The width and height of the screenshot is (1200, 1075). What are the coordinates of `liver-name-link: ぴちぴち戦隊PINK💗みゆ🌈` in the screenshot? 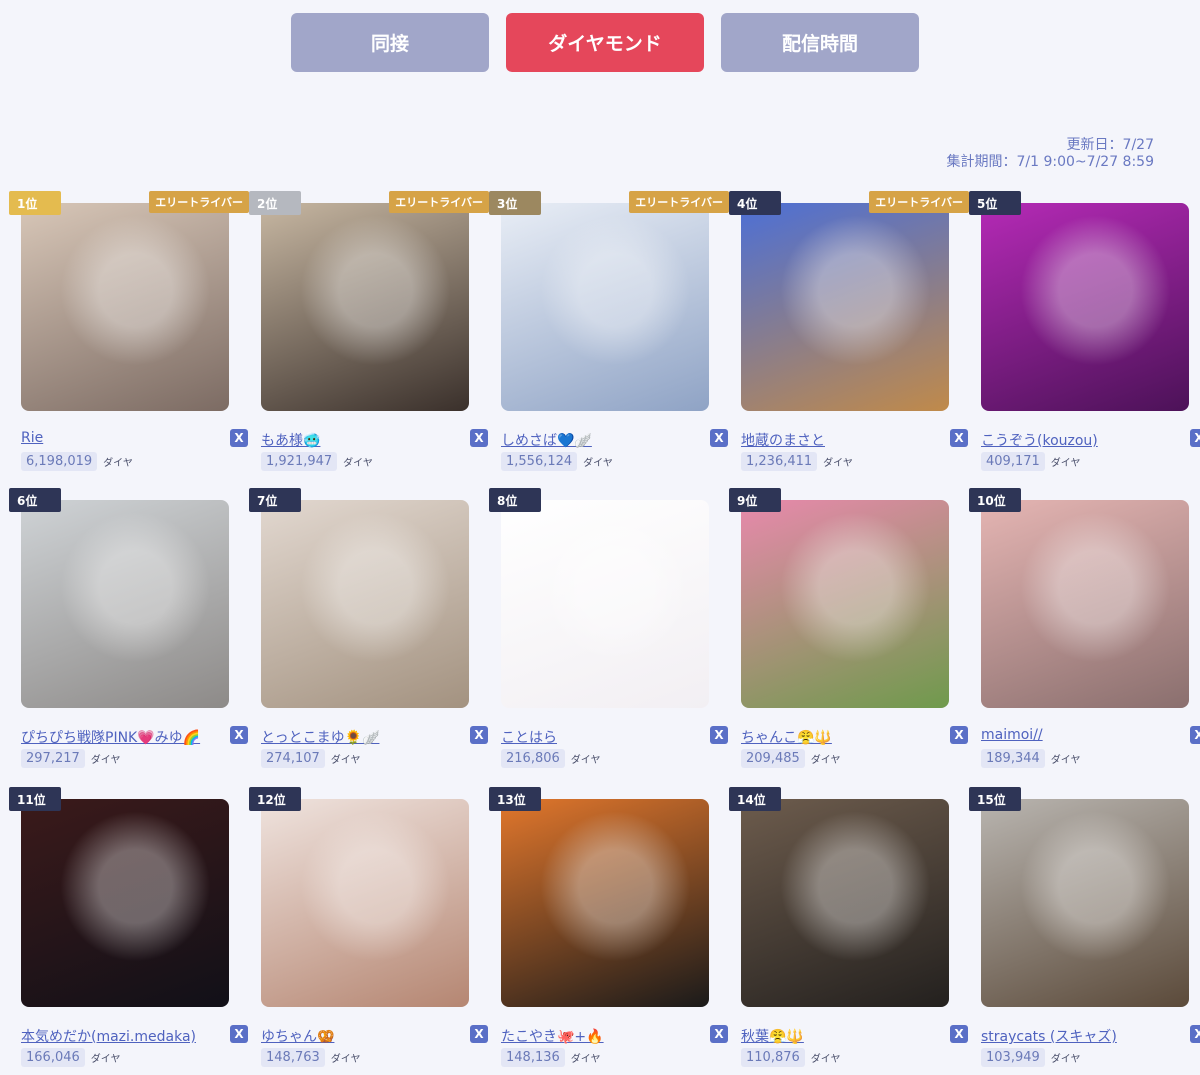 It's located at (110, 737).